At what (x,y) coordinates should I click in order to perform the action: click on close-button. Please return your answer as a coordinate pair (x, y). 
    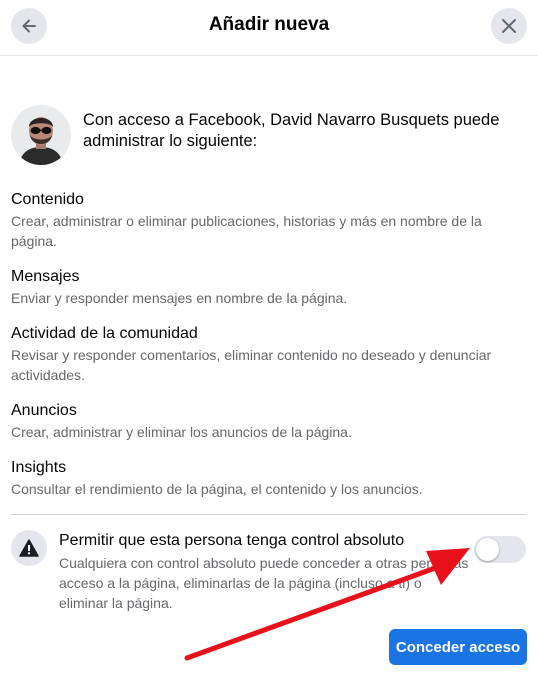
    Looking at the image, I should click on (509, 26).